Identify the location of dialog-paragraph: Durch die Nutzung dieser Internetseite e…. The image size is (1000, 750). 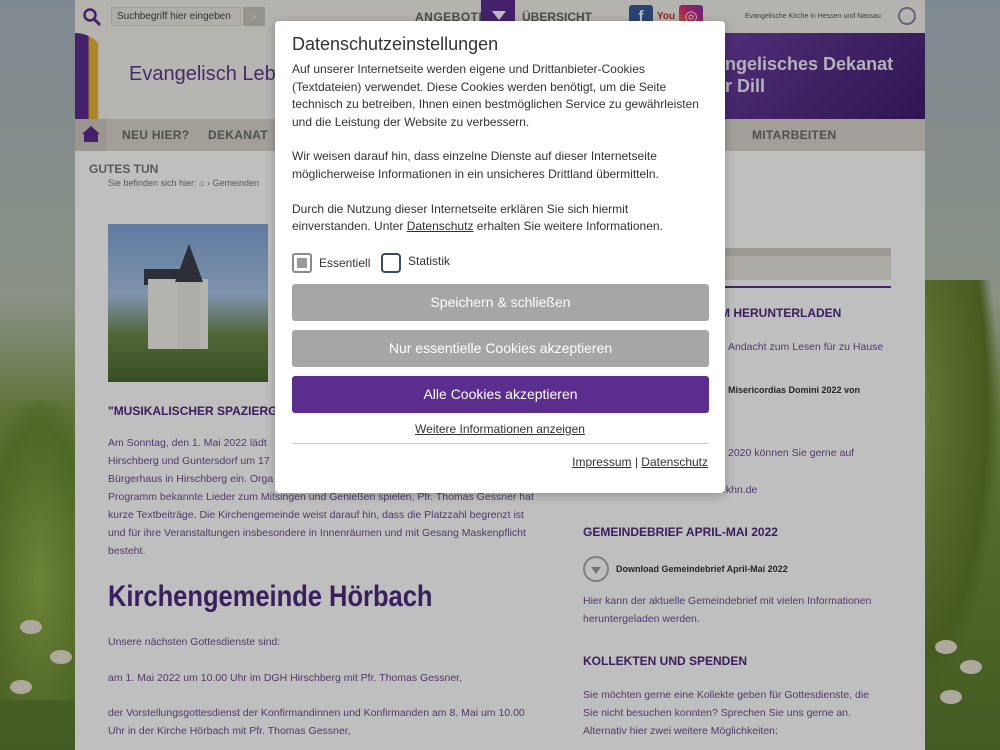
(500, 218).